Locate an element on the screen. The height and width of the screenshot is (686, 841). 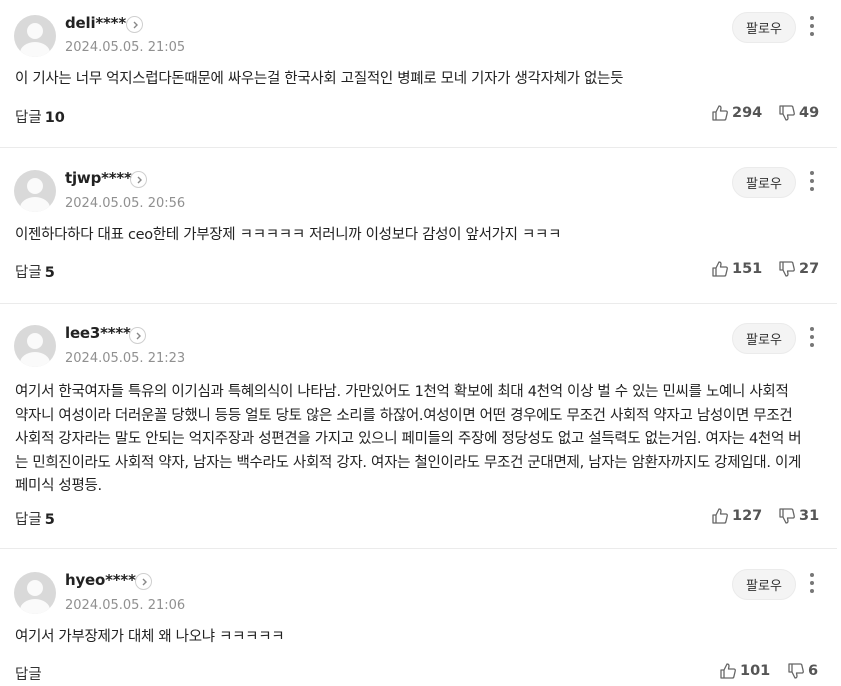
reply-button: 답글 10 is located at coordinates (40, 116).